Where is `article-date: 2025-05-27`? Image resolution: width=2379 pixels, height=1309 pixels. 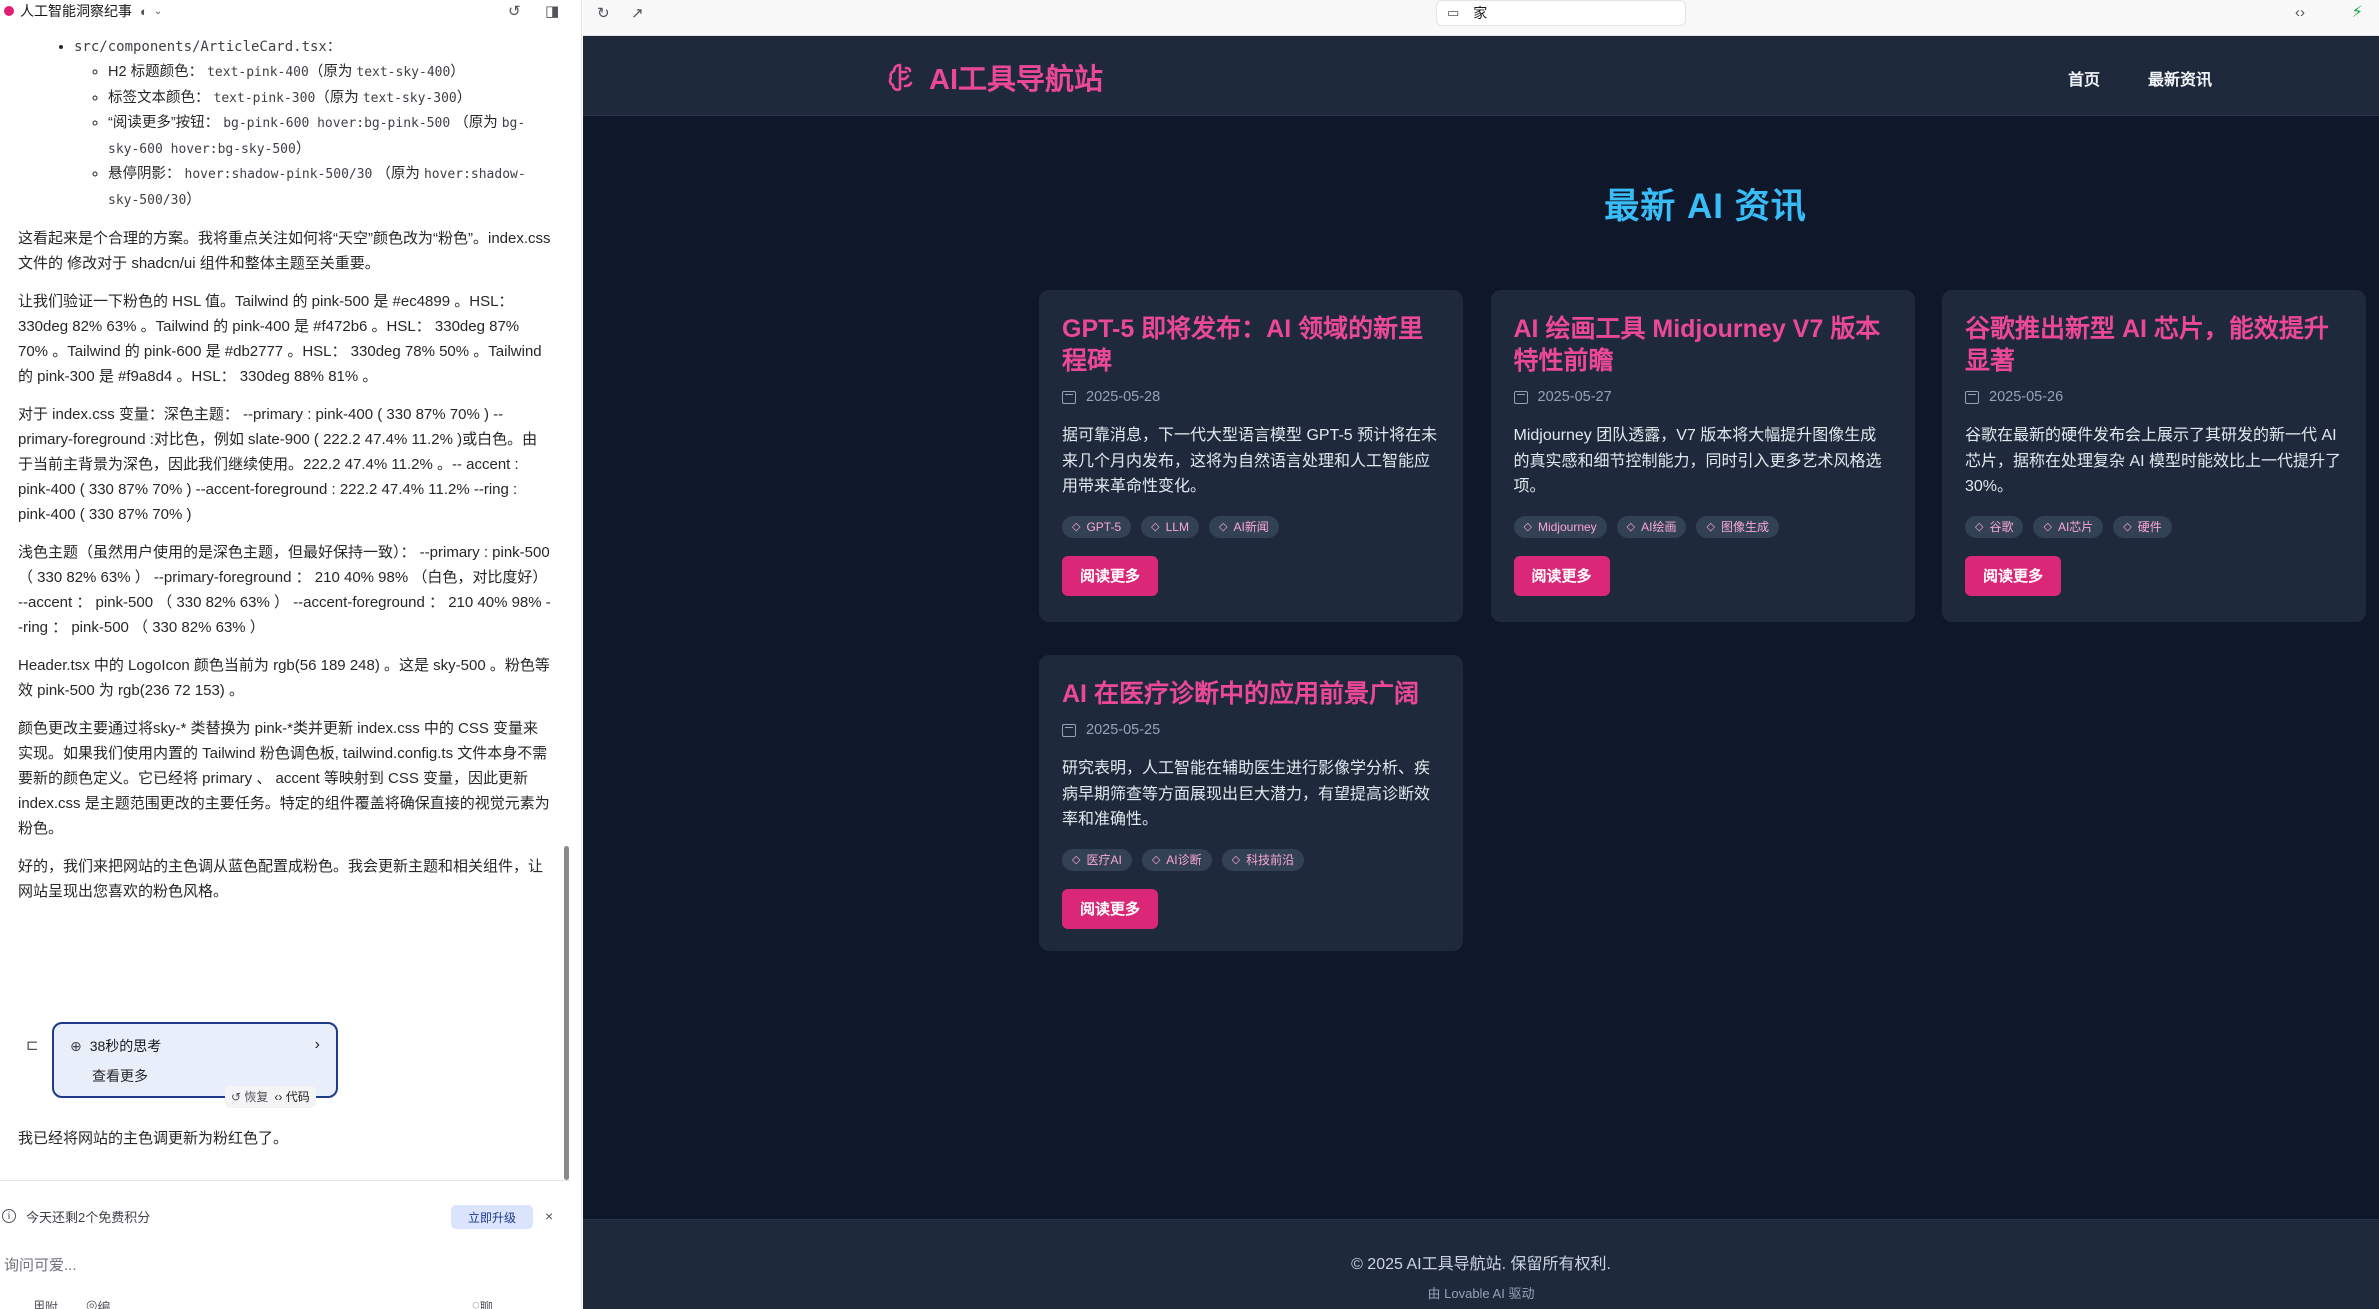
article-date: 2025-05-27 is located at coordinates (1702, 397).